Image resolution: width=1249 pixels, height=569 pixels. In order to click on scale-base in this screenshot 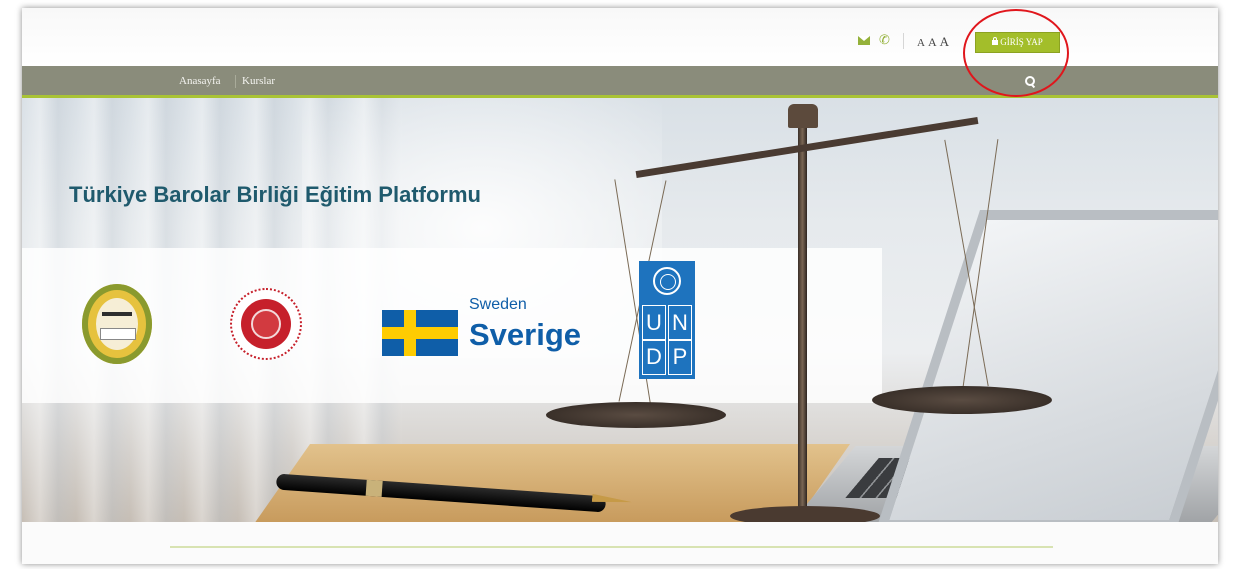, I will do `click(805, 514)`.